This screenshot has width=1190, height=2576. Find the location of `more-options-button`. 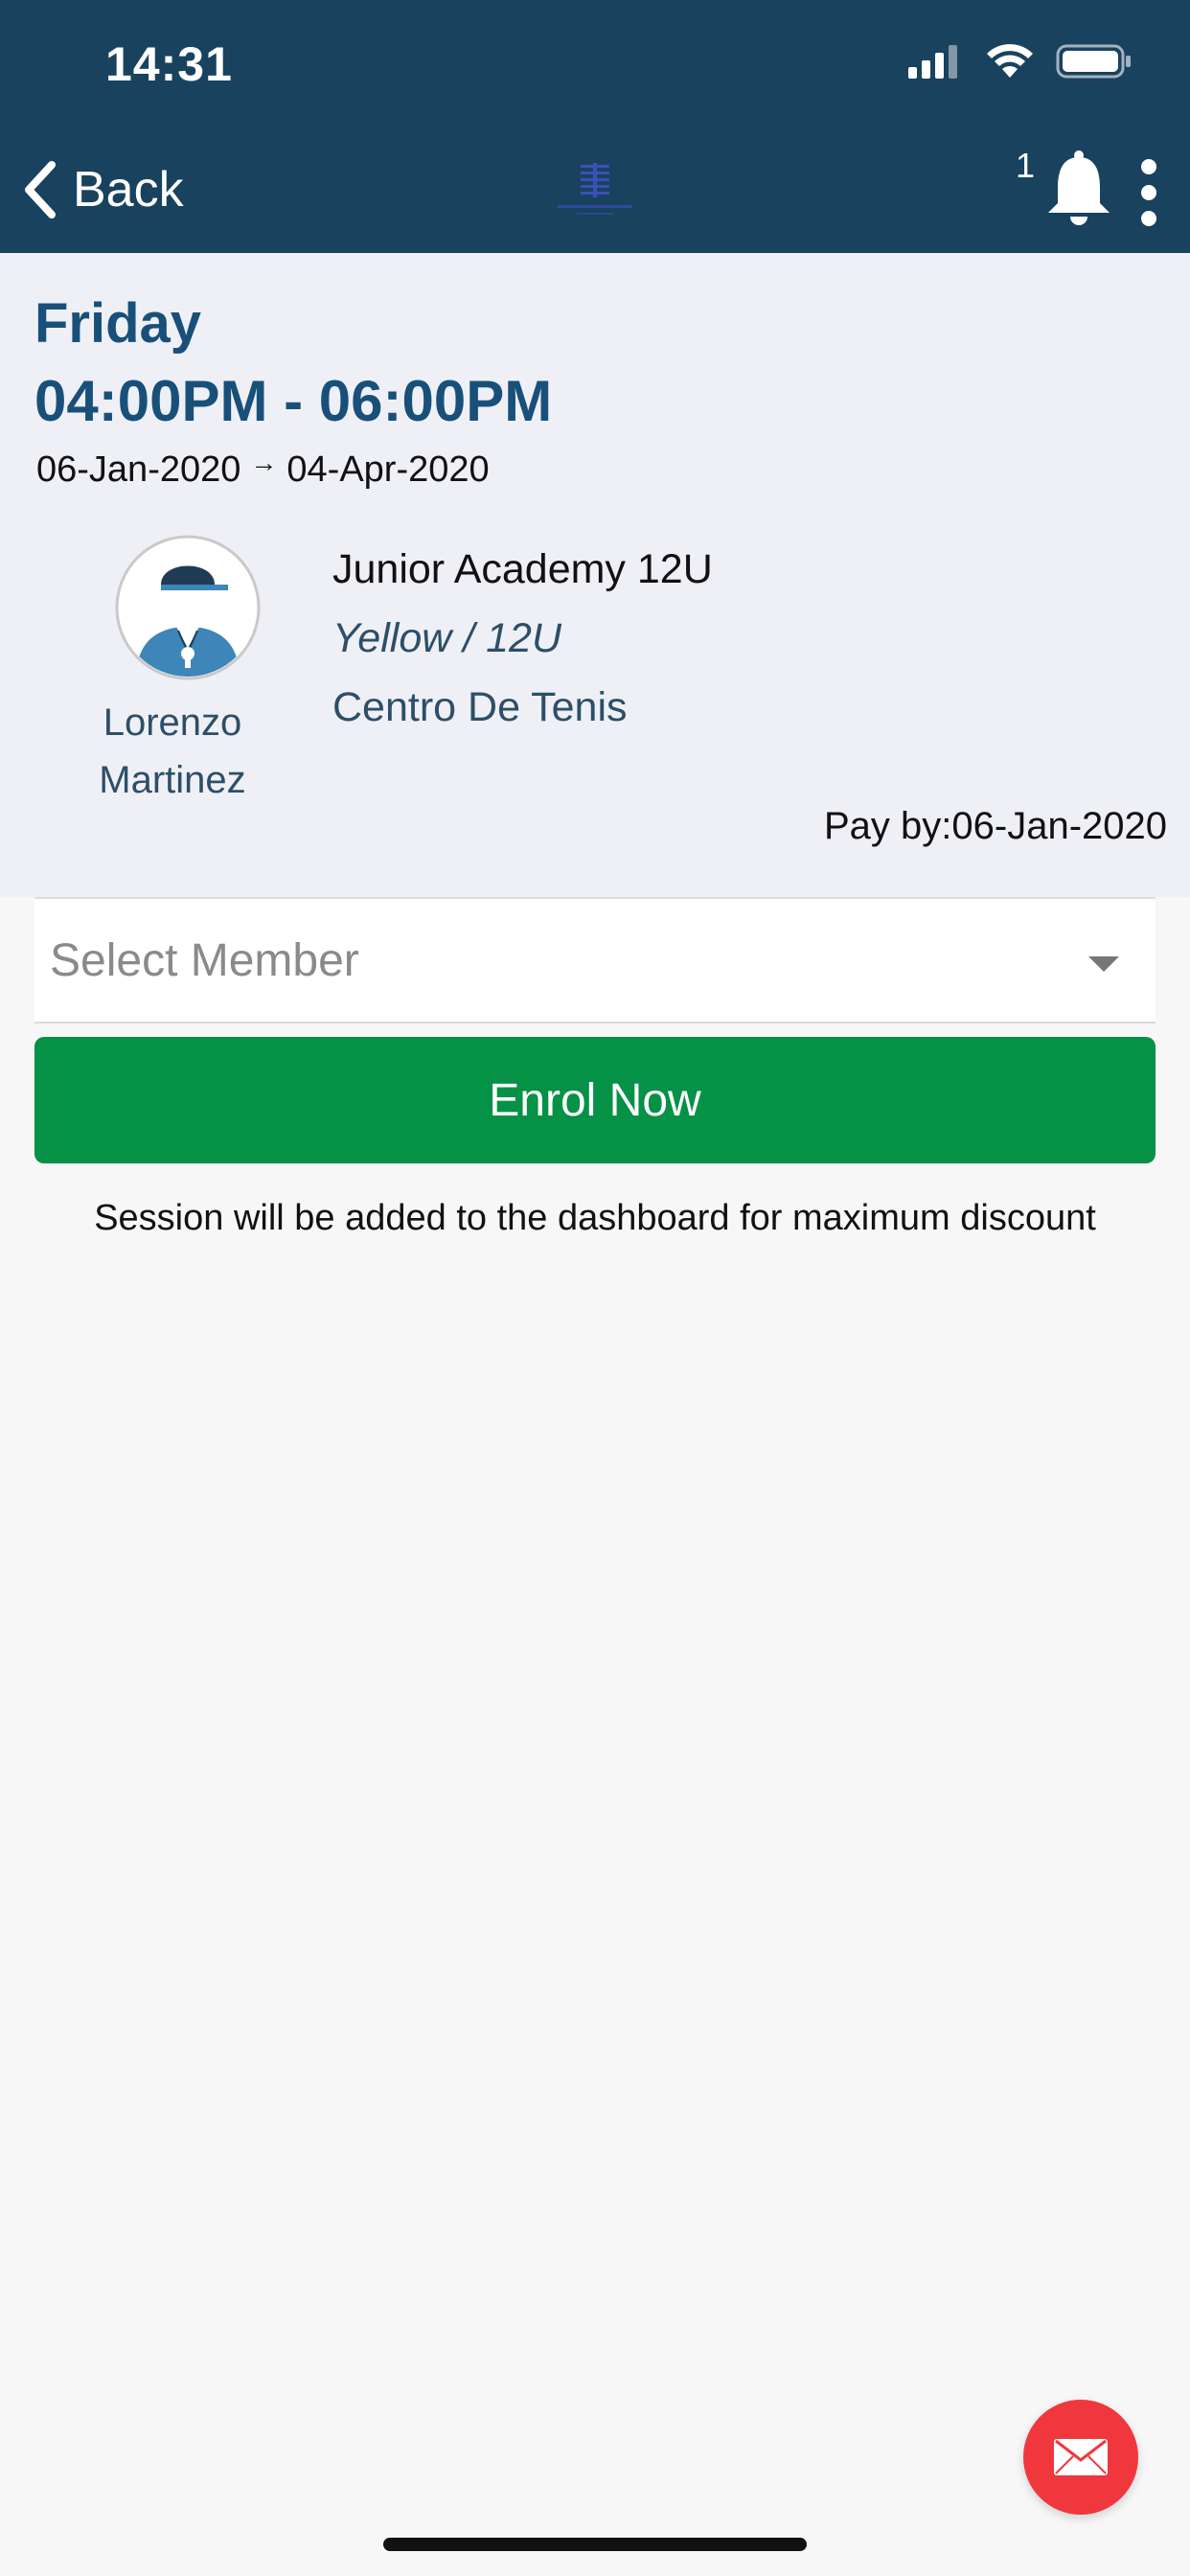

more-options-button is located at coordinates (1149, 193).